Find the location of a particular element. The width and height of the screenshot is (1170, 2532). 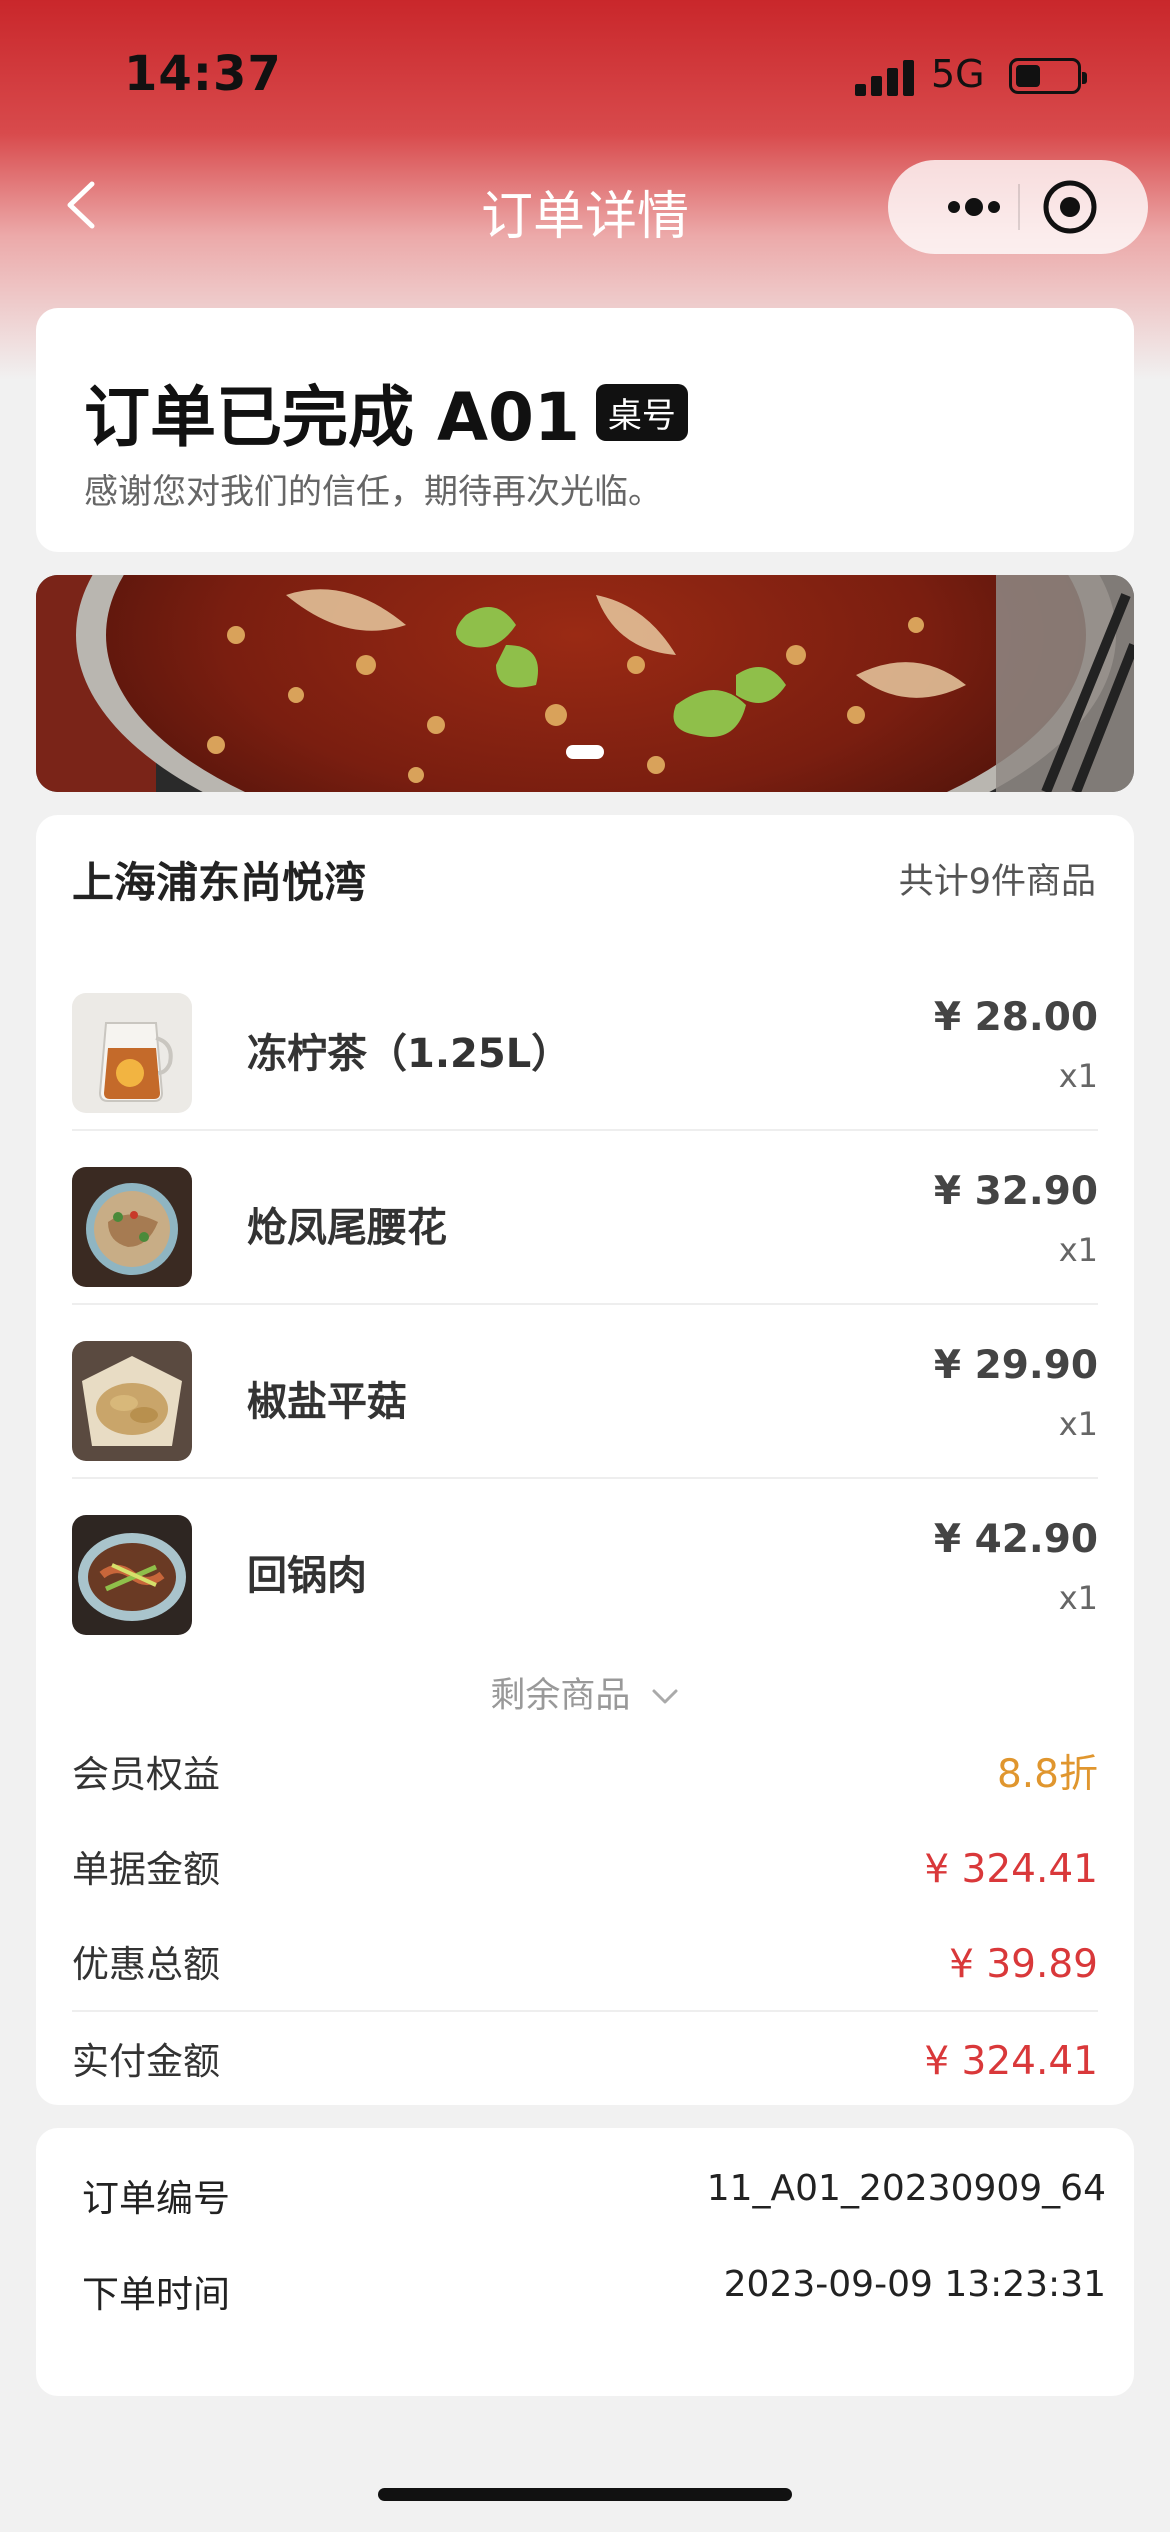

order-time-value: 2023-09-09 13:23:31 is located at coordinates (914, 2284).